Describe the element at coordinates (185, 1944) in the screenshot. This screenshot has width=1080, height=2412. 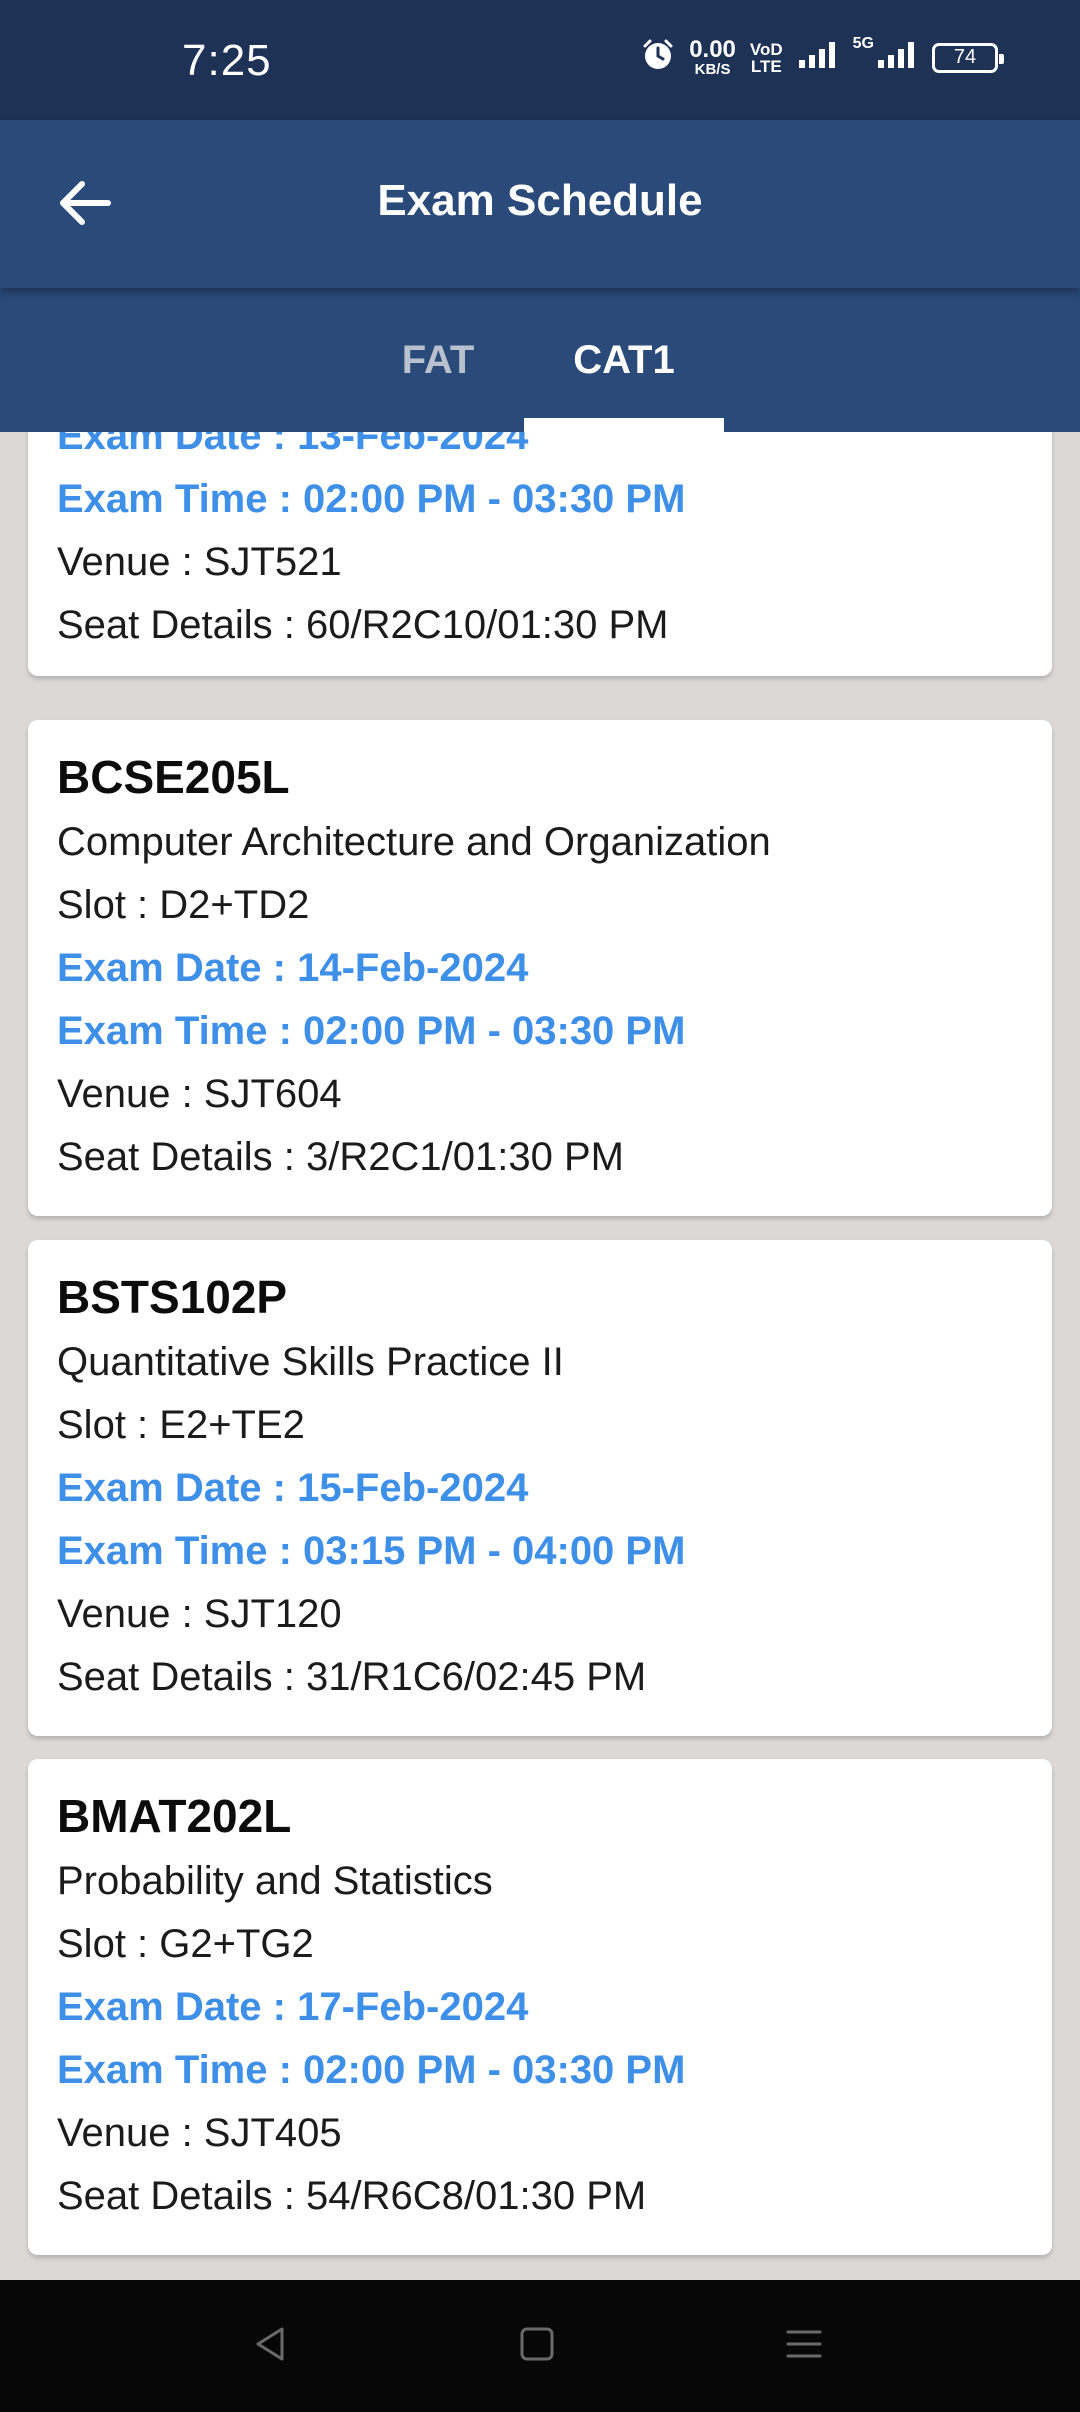
I see `exam-slot: Slot : G2+TG2` at that location.